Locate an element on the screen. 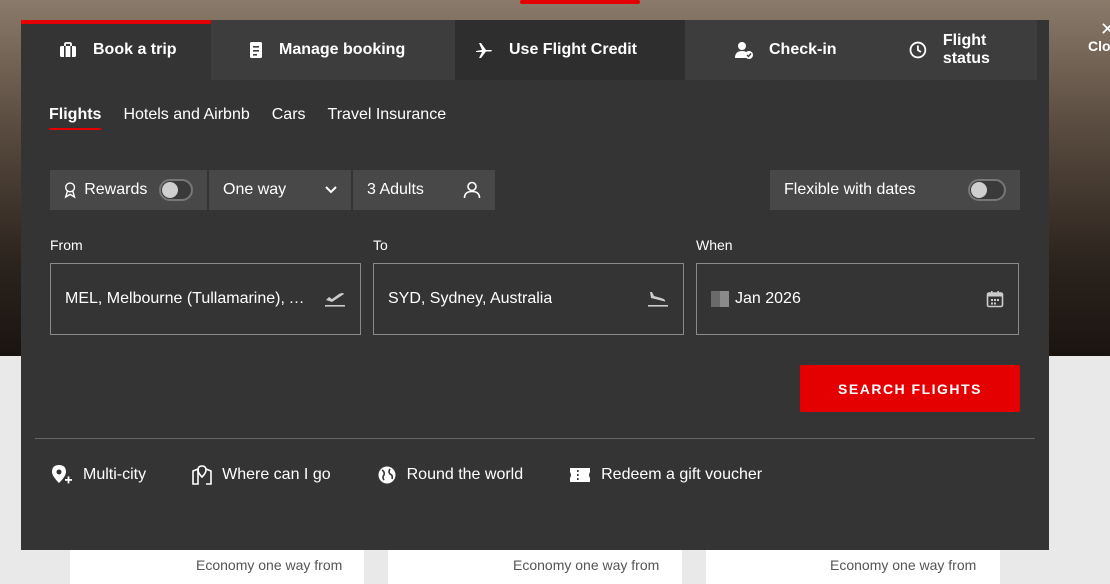 Image resolution: width=1110 pixels, height=584 pixels. tab-book-a-trip: Book a trip is located at coordinates (116, 50).